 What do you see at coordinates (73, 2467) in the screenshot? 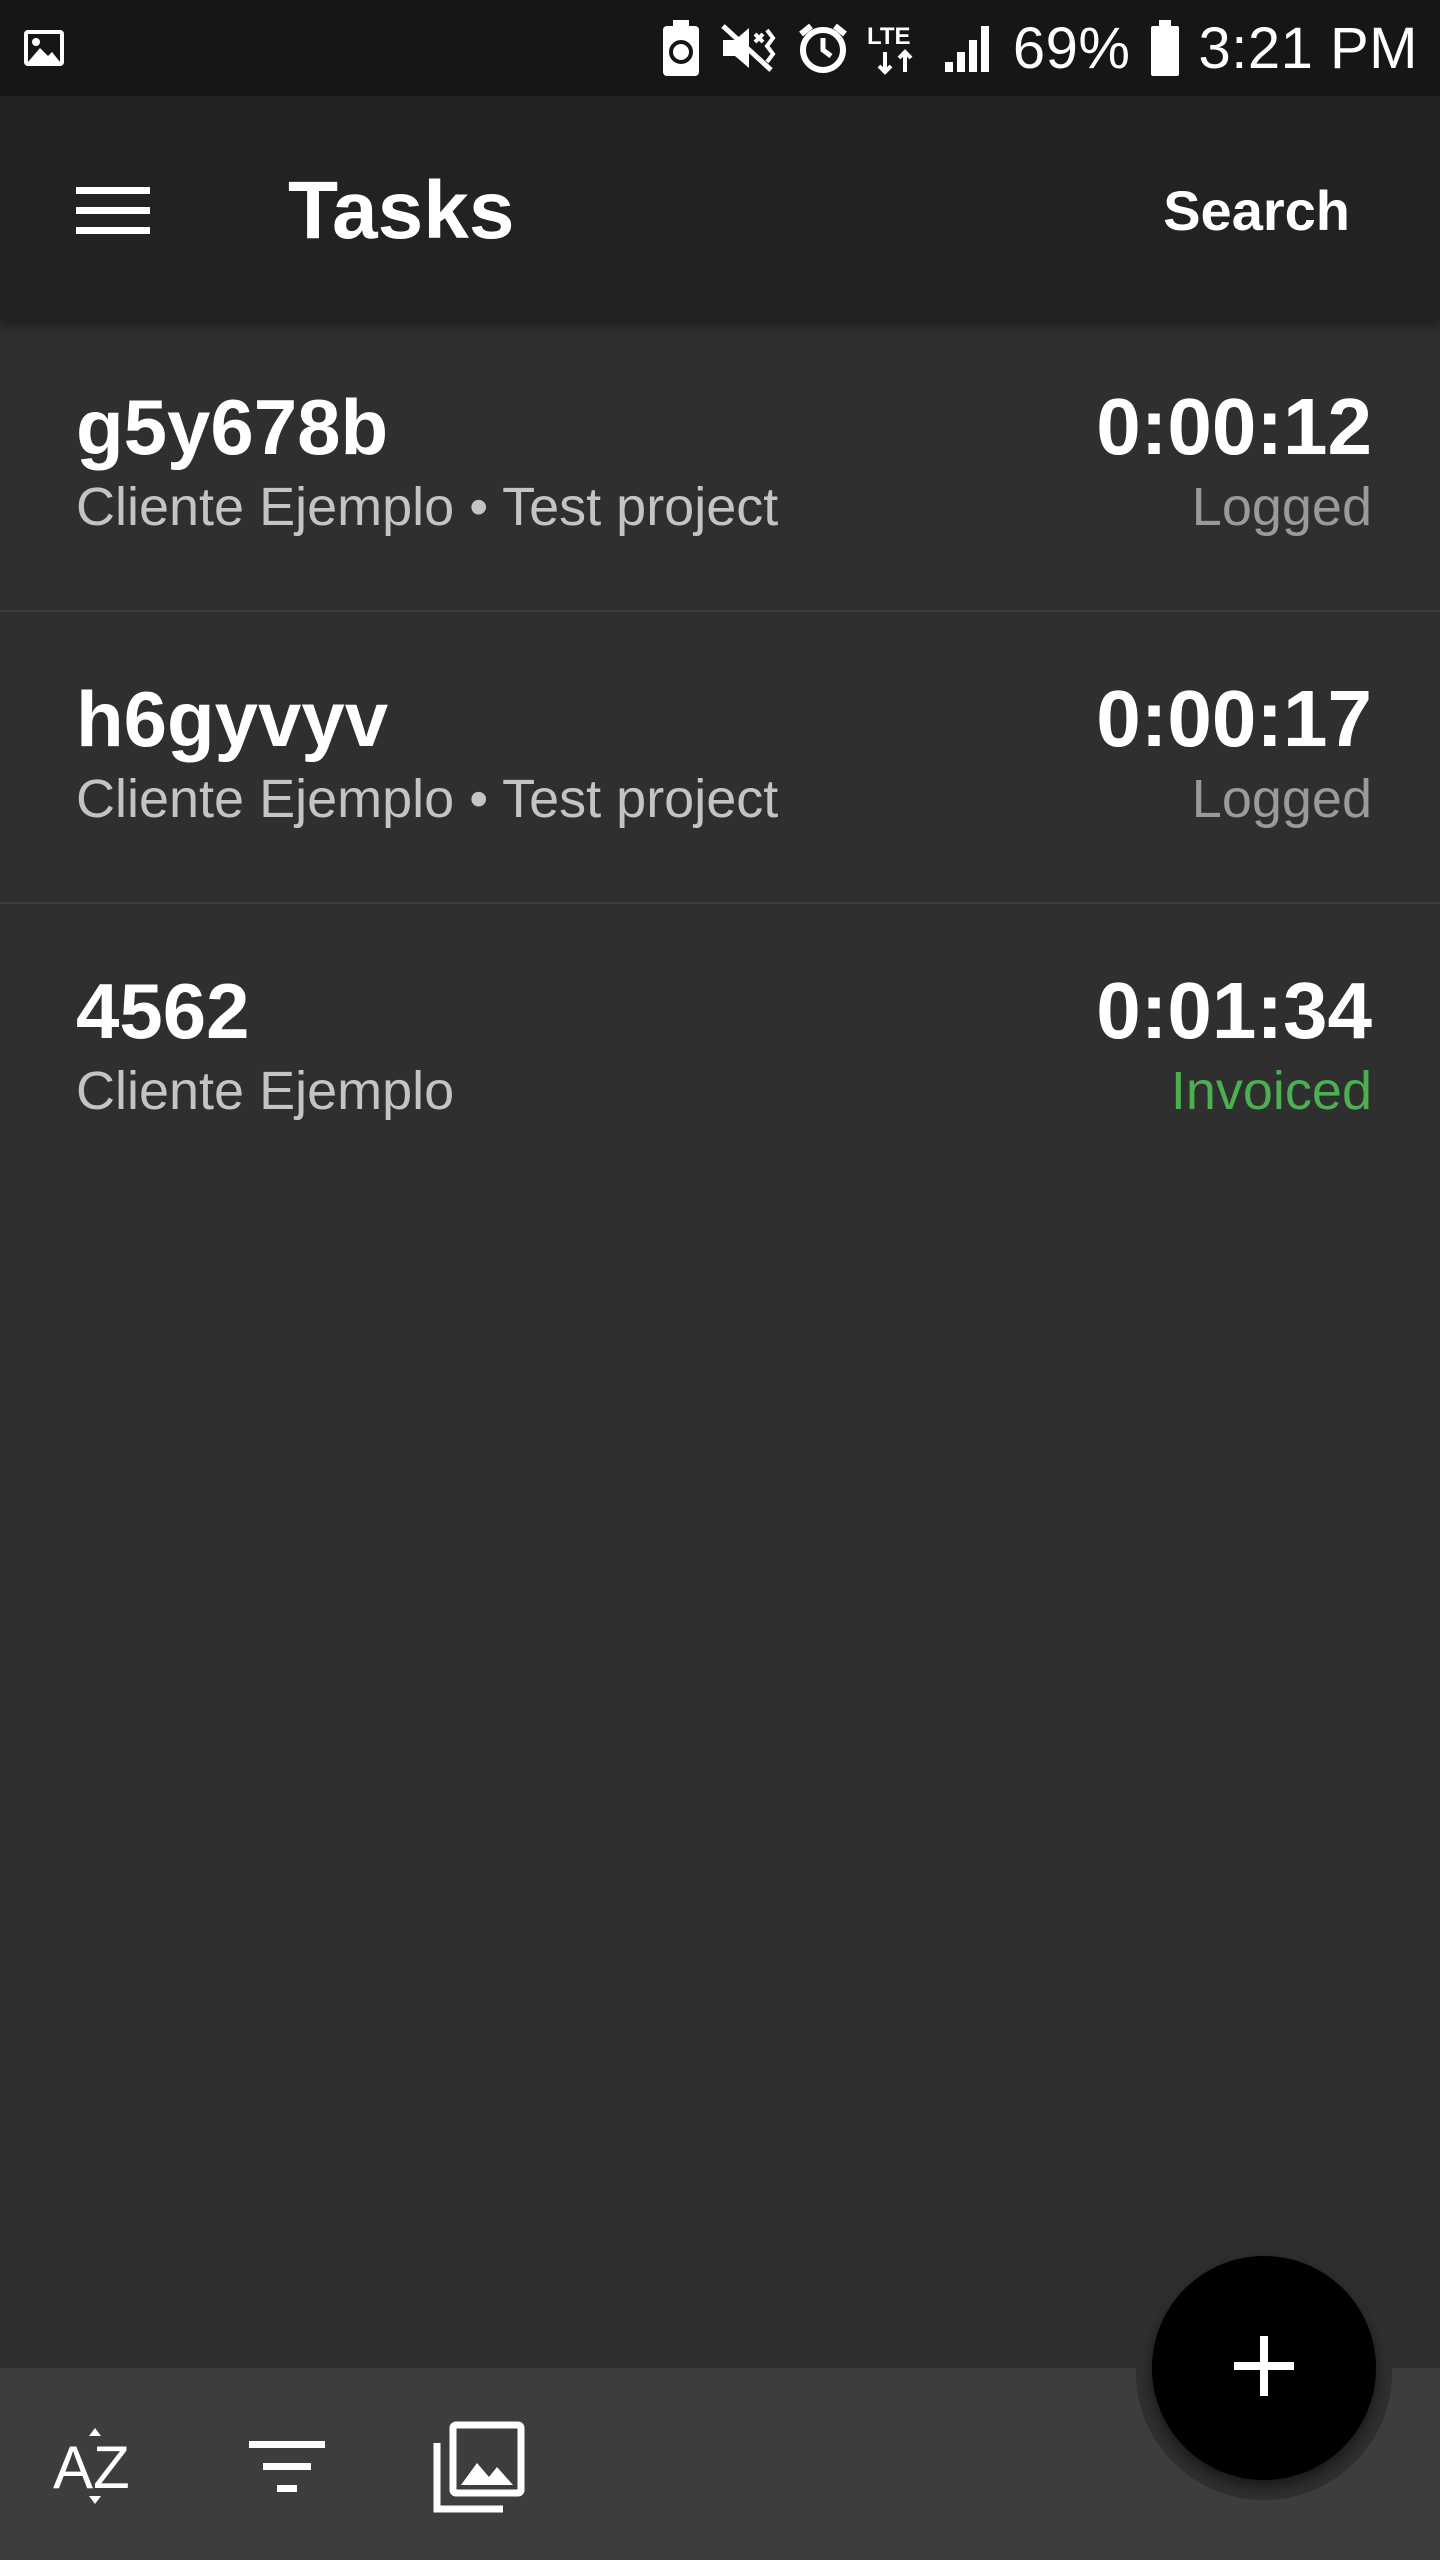
I see `svg-text: A` at bounding box center [73, 2467].